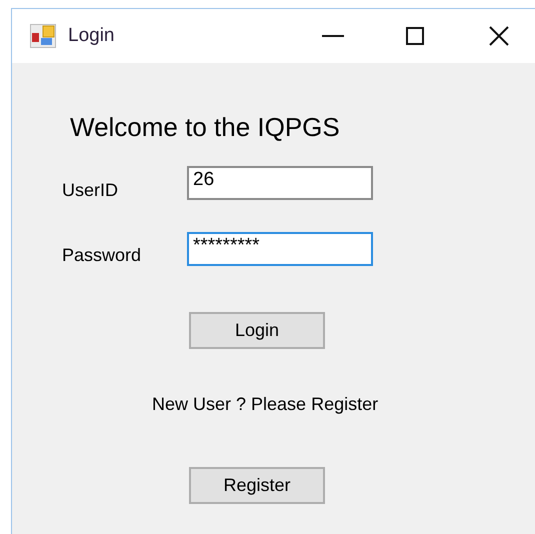  What do you see at coordinates (499, 36) in the screenshot?
I see `close-icon` at bounding box center [499, 36].